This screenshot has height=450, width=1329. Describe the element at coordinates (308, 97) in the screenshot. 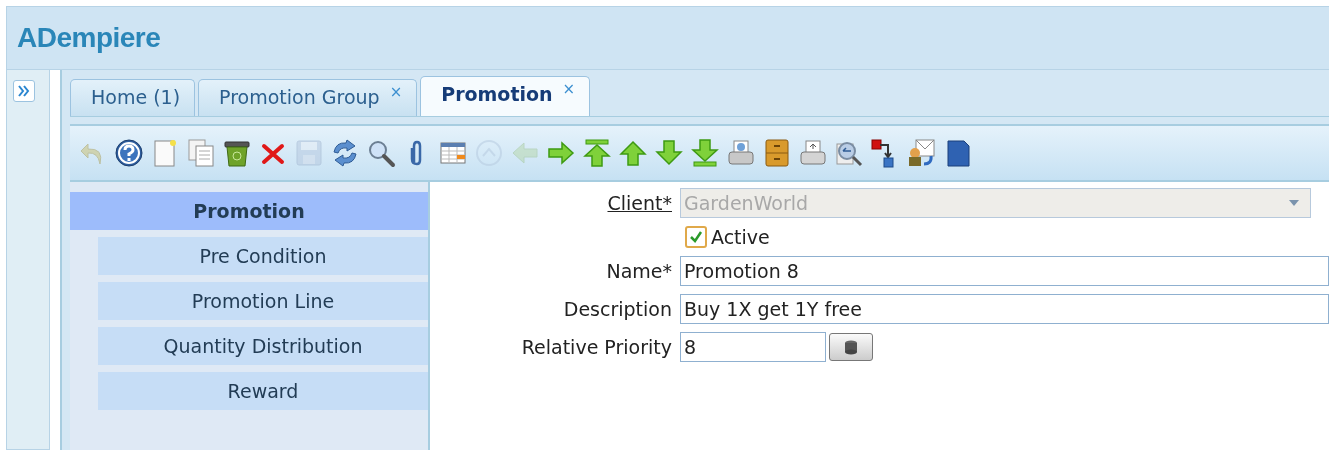

I see `window-tab: Promotion Group ×` at that location.